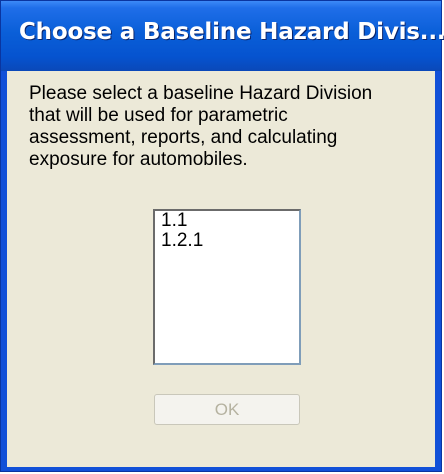 The image size is (444, 474). I want to click on instruction-line: assessment, reports, and calculating, so click(183, 137).